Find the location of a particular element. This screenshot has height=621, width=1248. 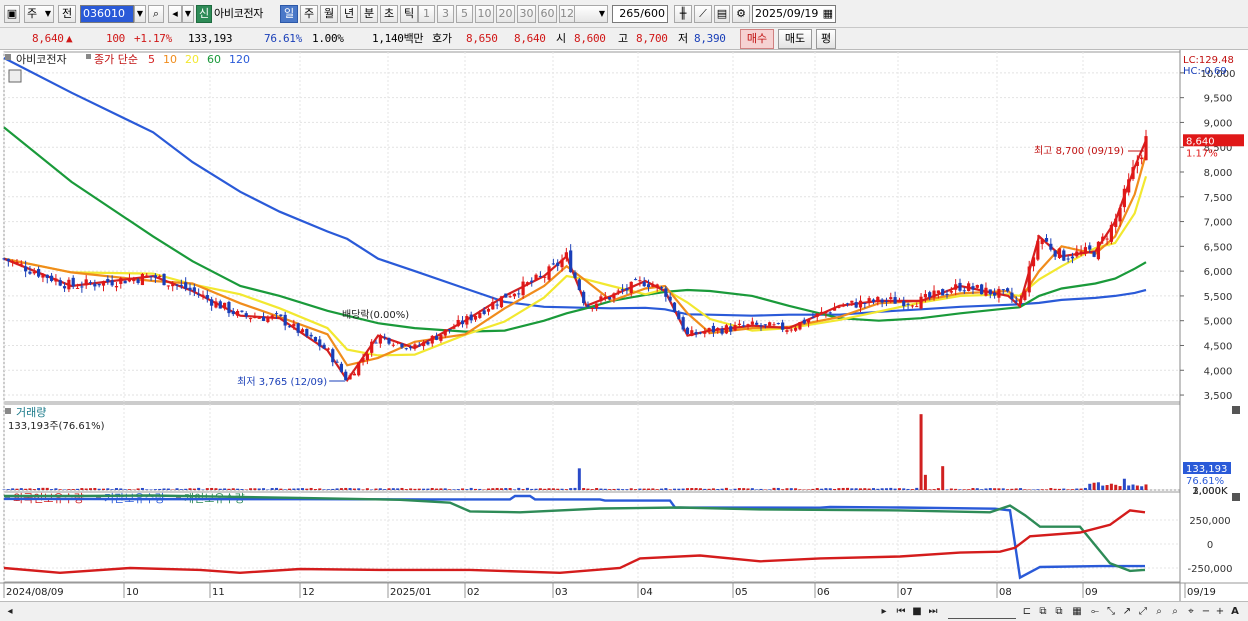

crosshair-icon: ⟜ is located at coordinates (1095, 611).